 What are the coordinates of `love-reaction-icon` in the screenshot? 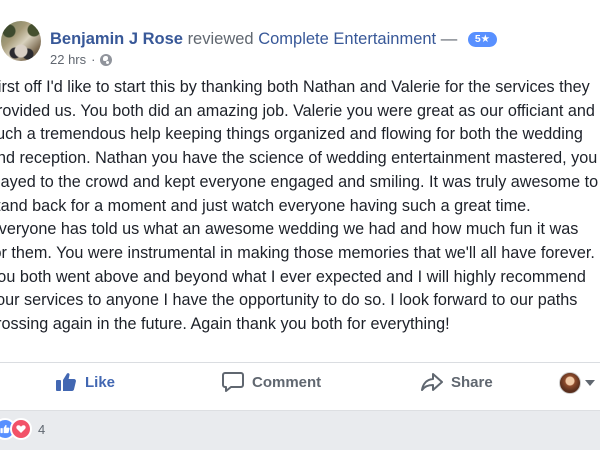 It's located at (21, 429).